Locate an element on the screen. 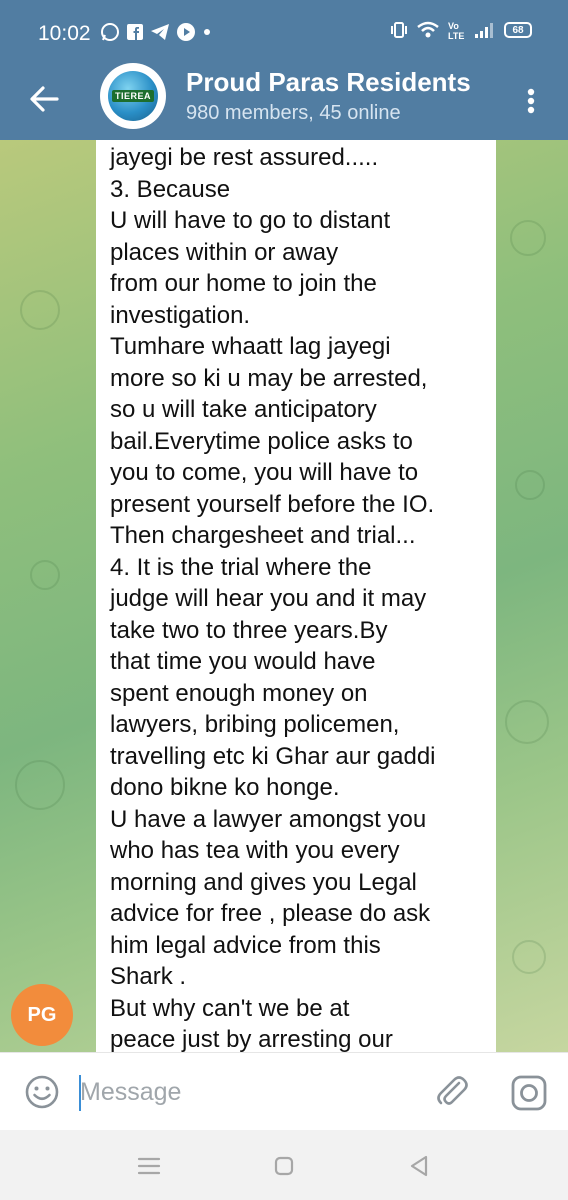 Image resolution: width=568 pixels, height=1200 pixels. more-options-button is located at coordinates (531, 101).